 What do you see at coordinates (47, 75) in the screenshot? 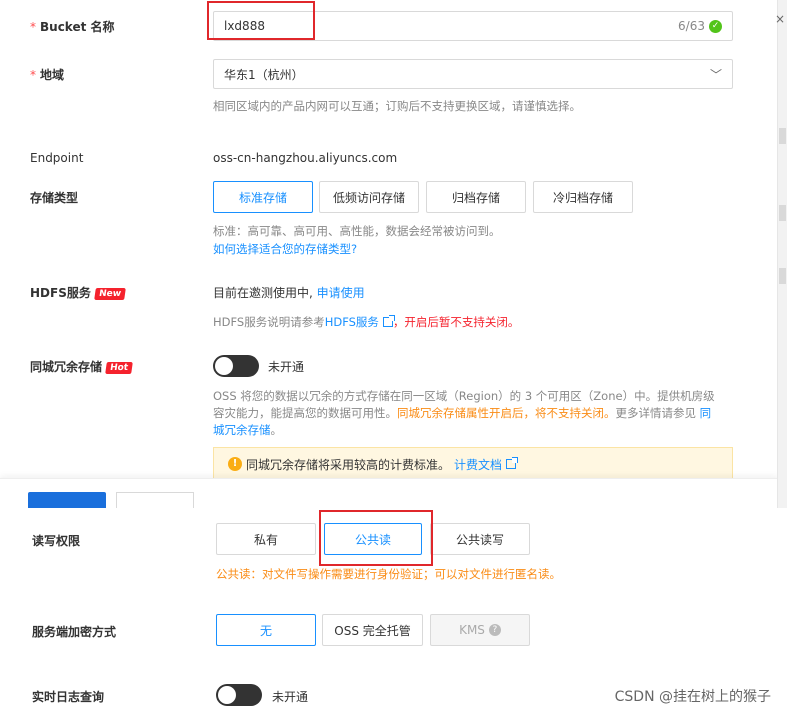
I see `region-label: * 地域` at bounding box center [47, 75].